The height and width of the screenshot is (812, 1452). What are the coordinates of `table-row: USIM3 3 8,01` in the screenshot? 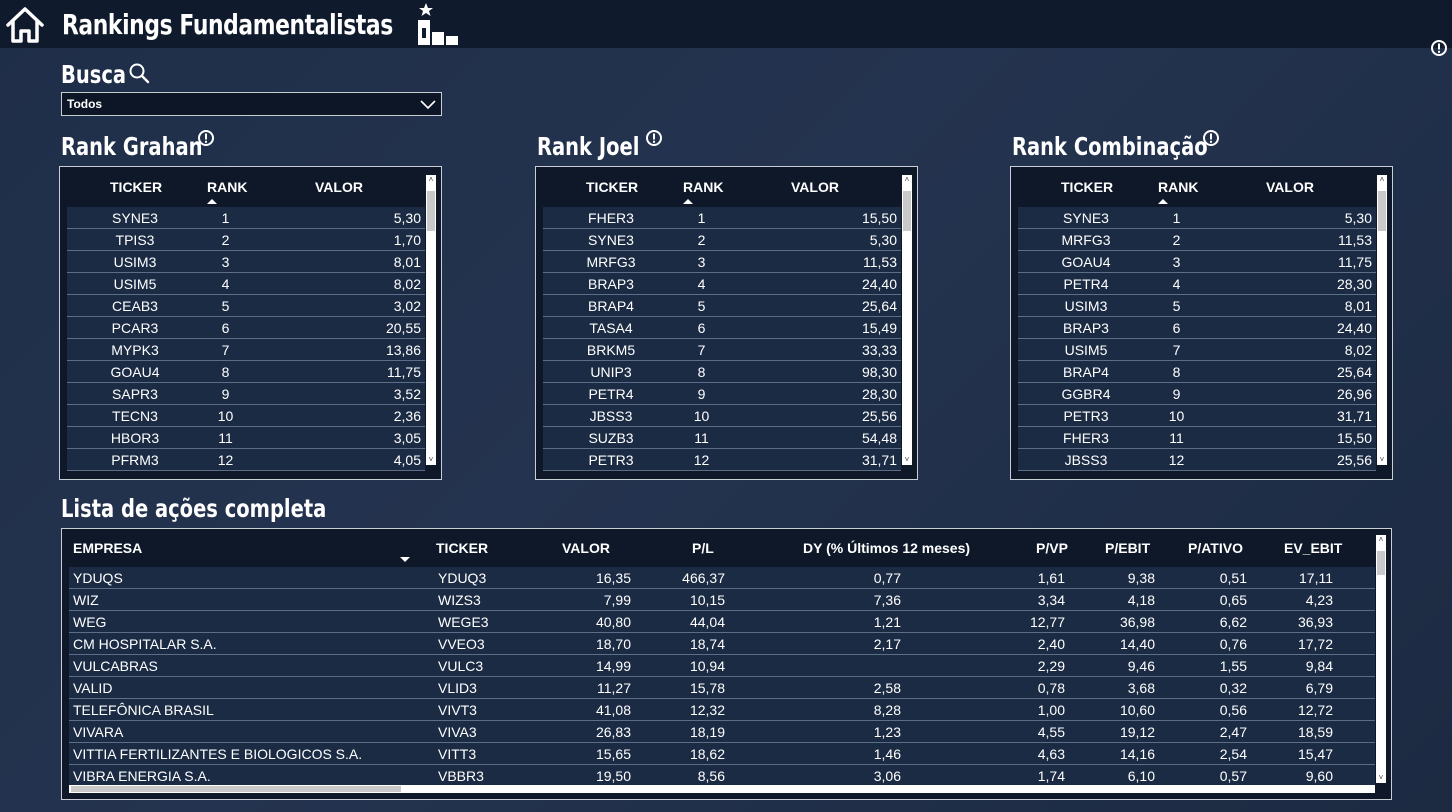 It's located at (246, 262).